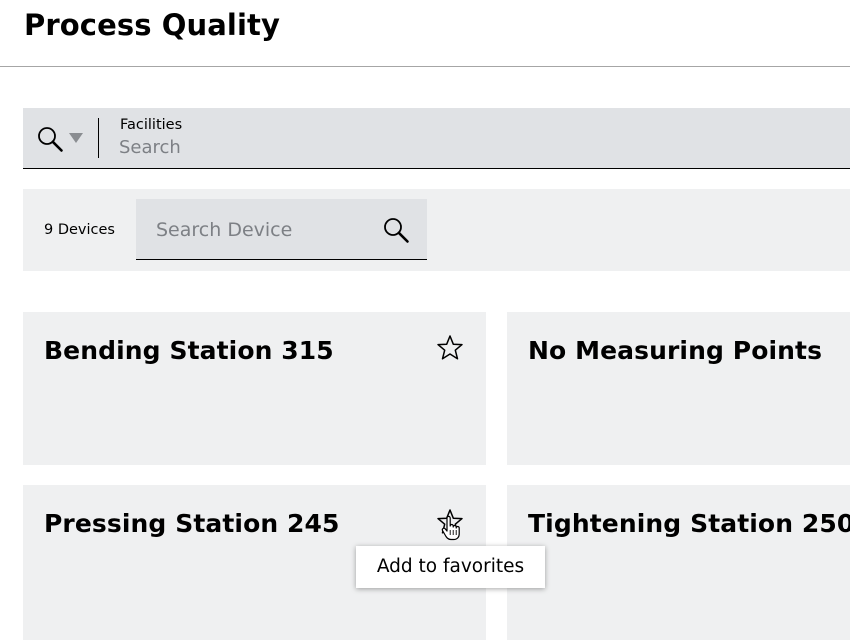 This screenshot has width=850, height=640. What do you see at coordinates (450, 528) in the screenshot?
I see `hand-cursor-icon` at bounding box center [450, 528].